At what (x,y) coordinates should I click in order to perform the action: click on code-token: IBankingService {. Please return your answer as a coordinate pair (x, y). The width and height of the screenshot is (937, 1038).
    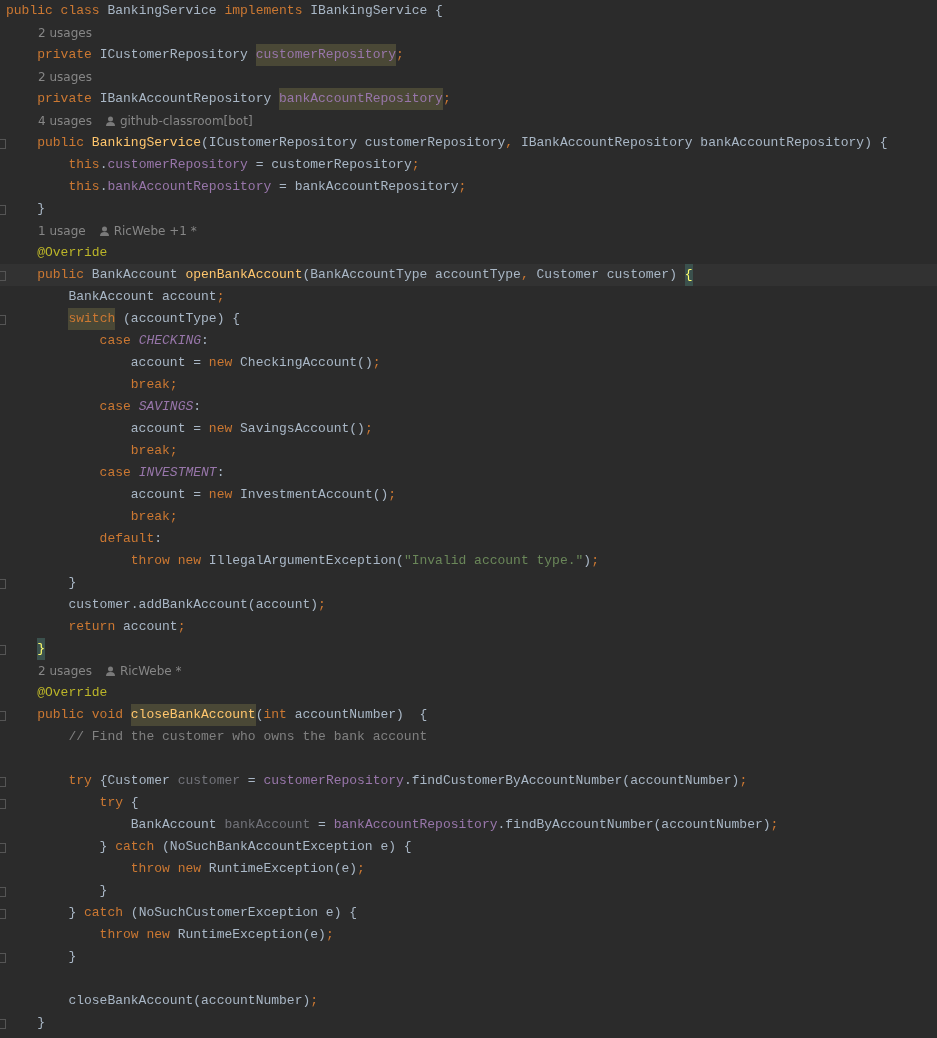
    Looking at the image, I should click on (376, 11).